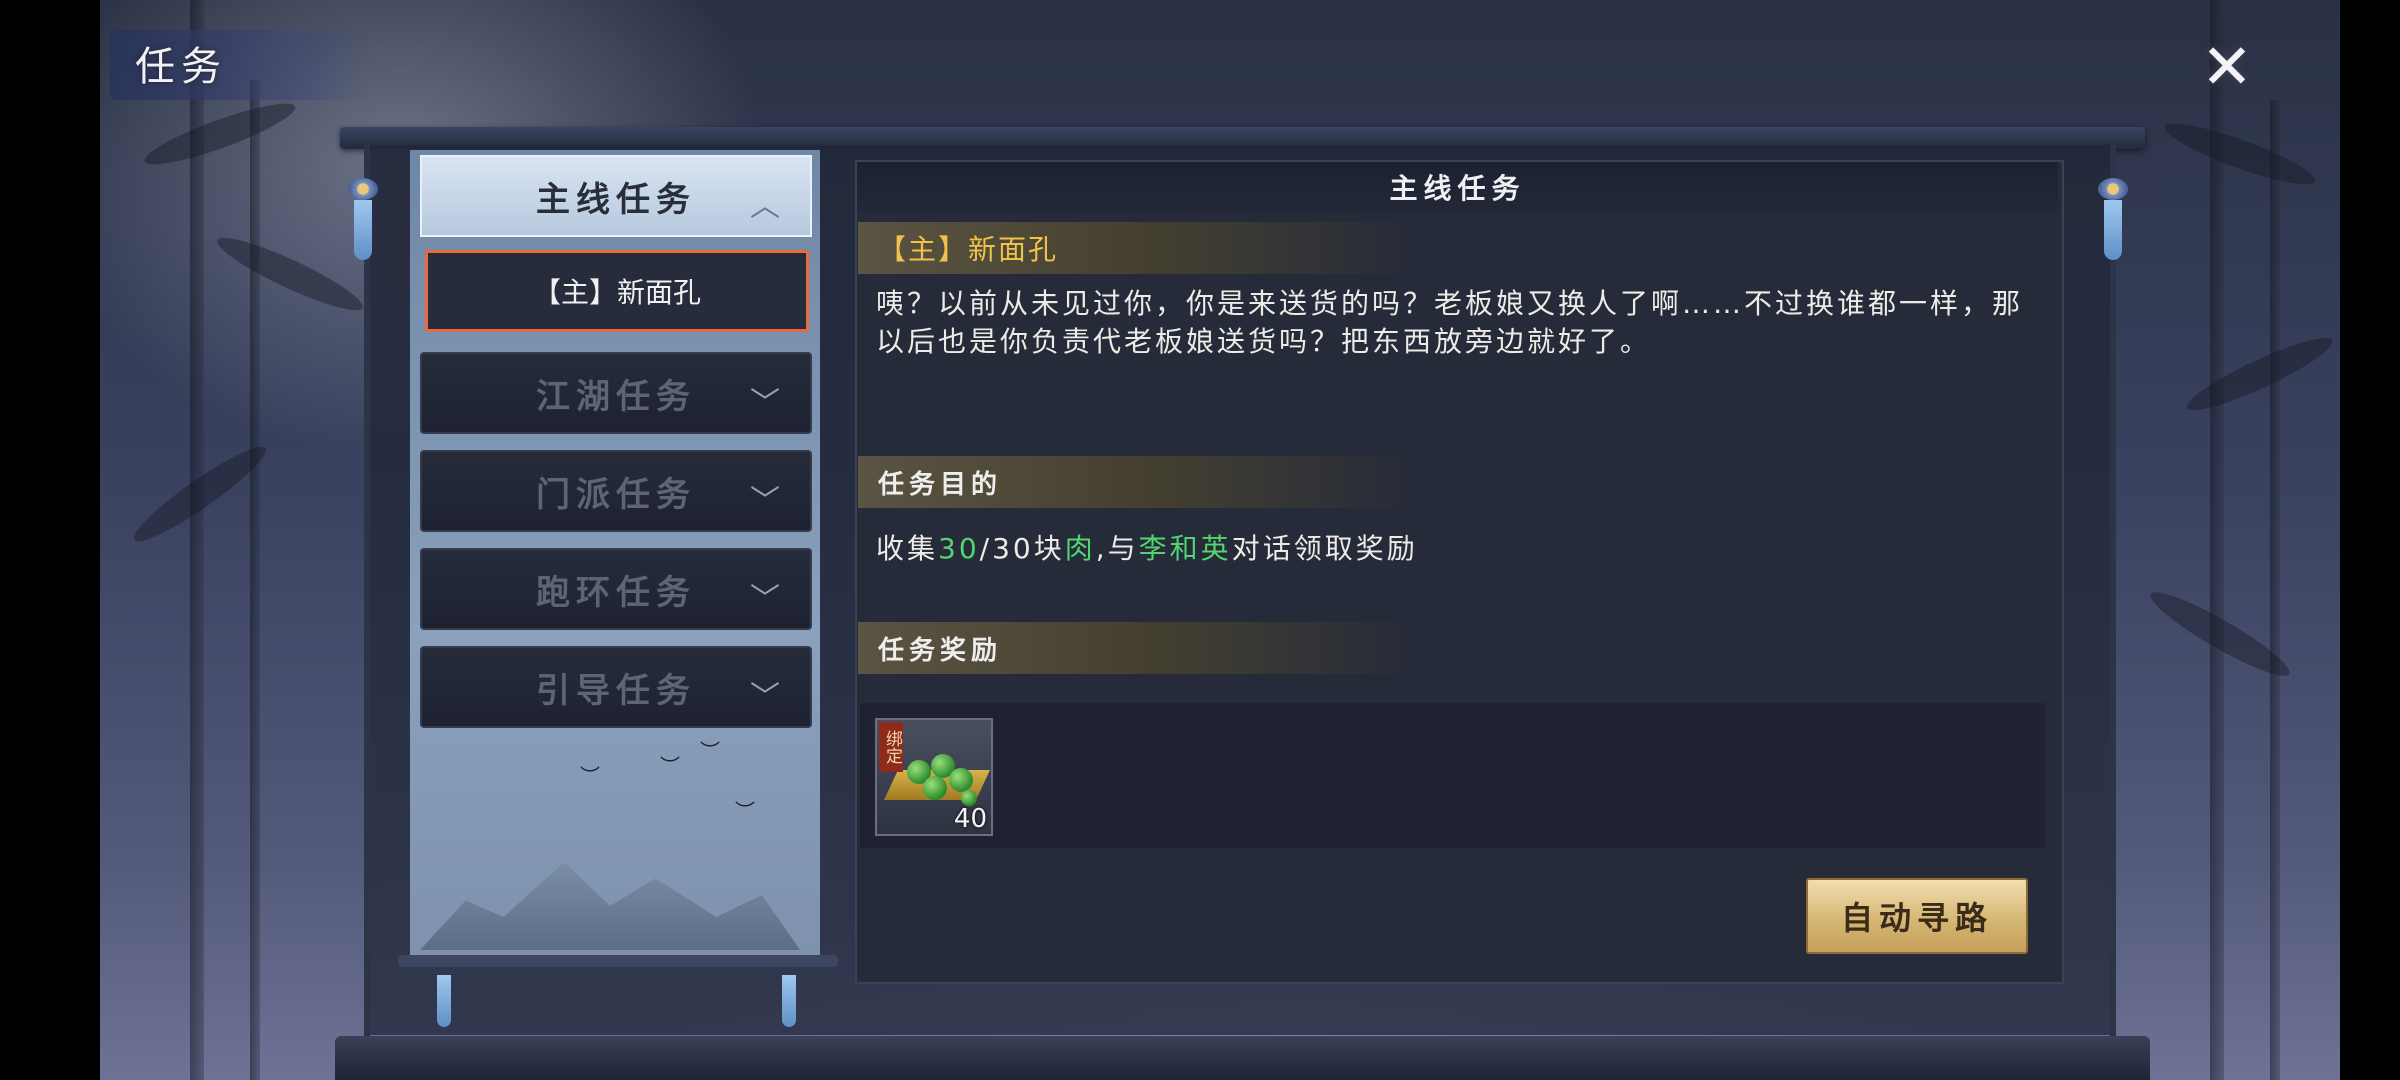 This screenshot has width=2400, height=1080. Describe the element at coordinates (1013, 548) in the screenshot. I see `objective-progress-total: 30` at that location.